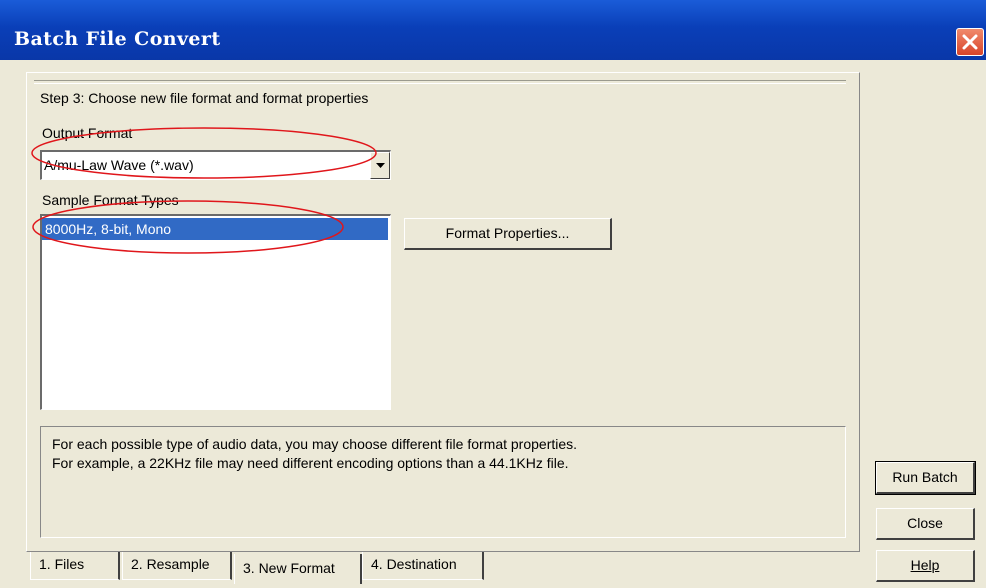 Image resolution: width=986 pixels, height=588 pixels. I want to click on close-button: Close, so click(925, 524).